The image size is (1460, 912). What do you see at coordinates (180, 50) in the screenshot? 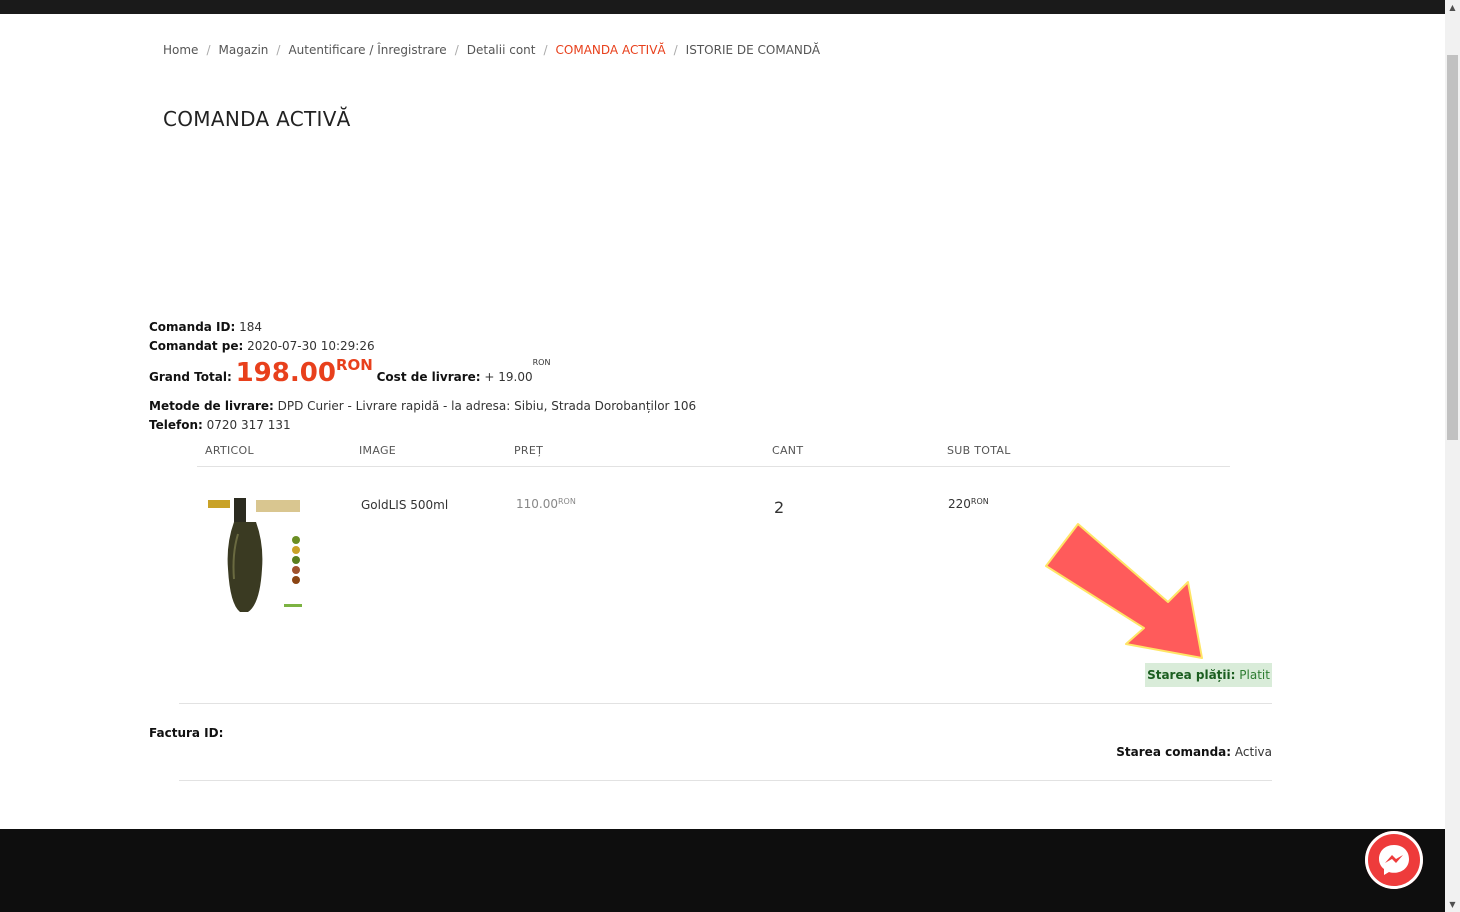
I see `breadcrumb-home: Home` at bounding box center [180, 50].